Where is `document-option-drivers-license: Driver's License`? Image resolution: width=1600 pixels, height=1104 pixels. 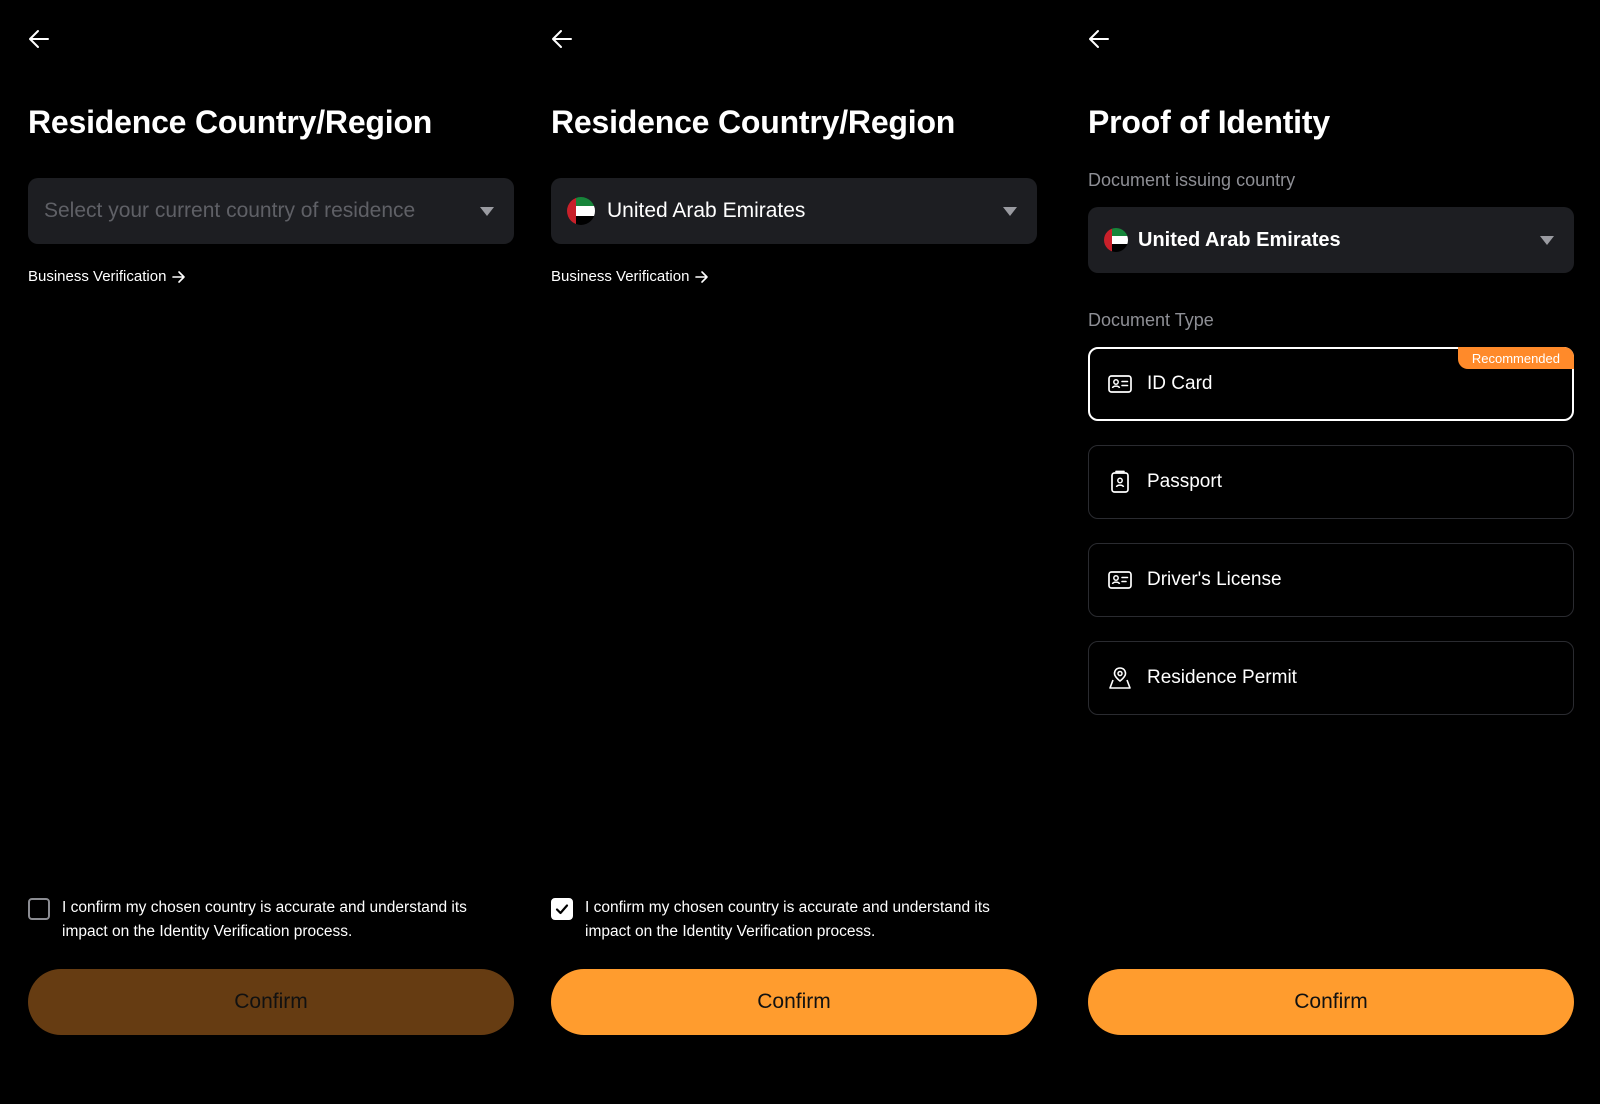 document-option-drivers-license: Driver's License is located at coordinates (1331, 580).